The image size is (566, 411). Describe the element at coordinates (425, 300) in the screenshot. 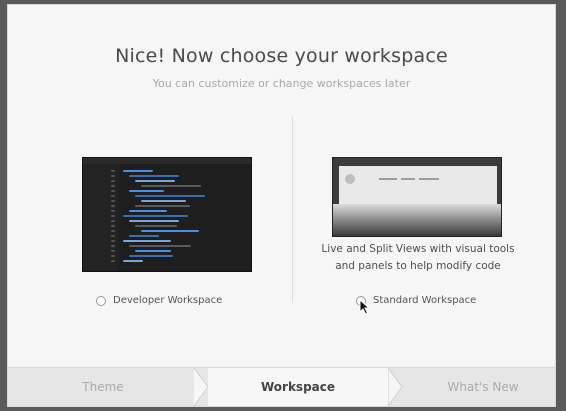

I see `standard-workspace-label: Standard Workspace` at that location.